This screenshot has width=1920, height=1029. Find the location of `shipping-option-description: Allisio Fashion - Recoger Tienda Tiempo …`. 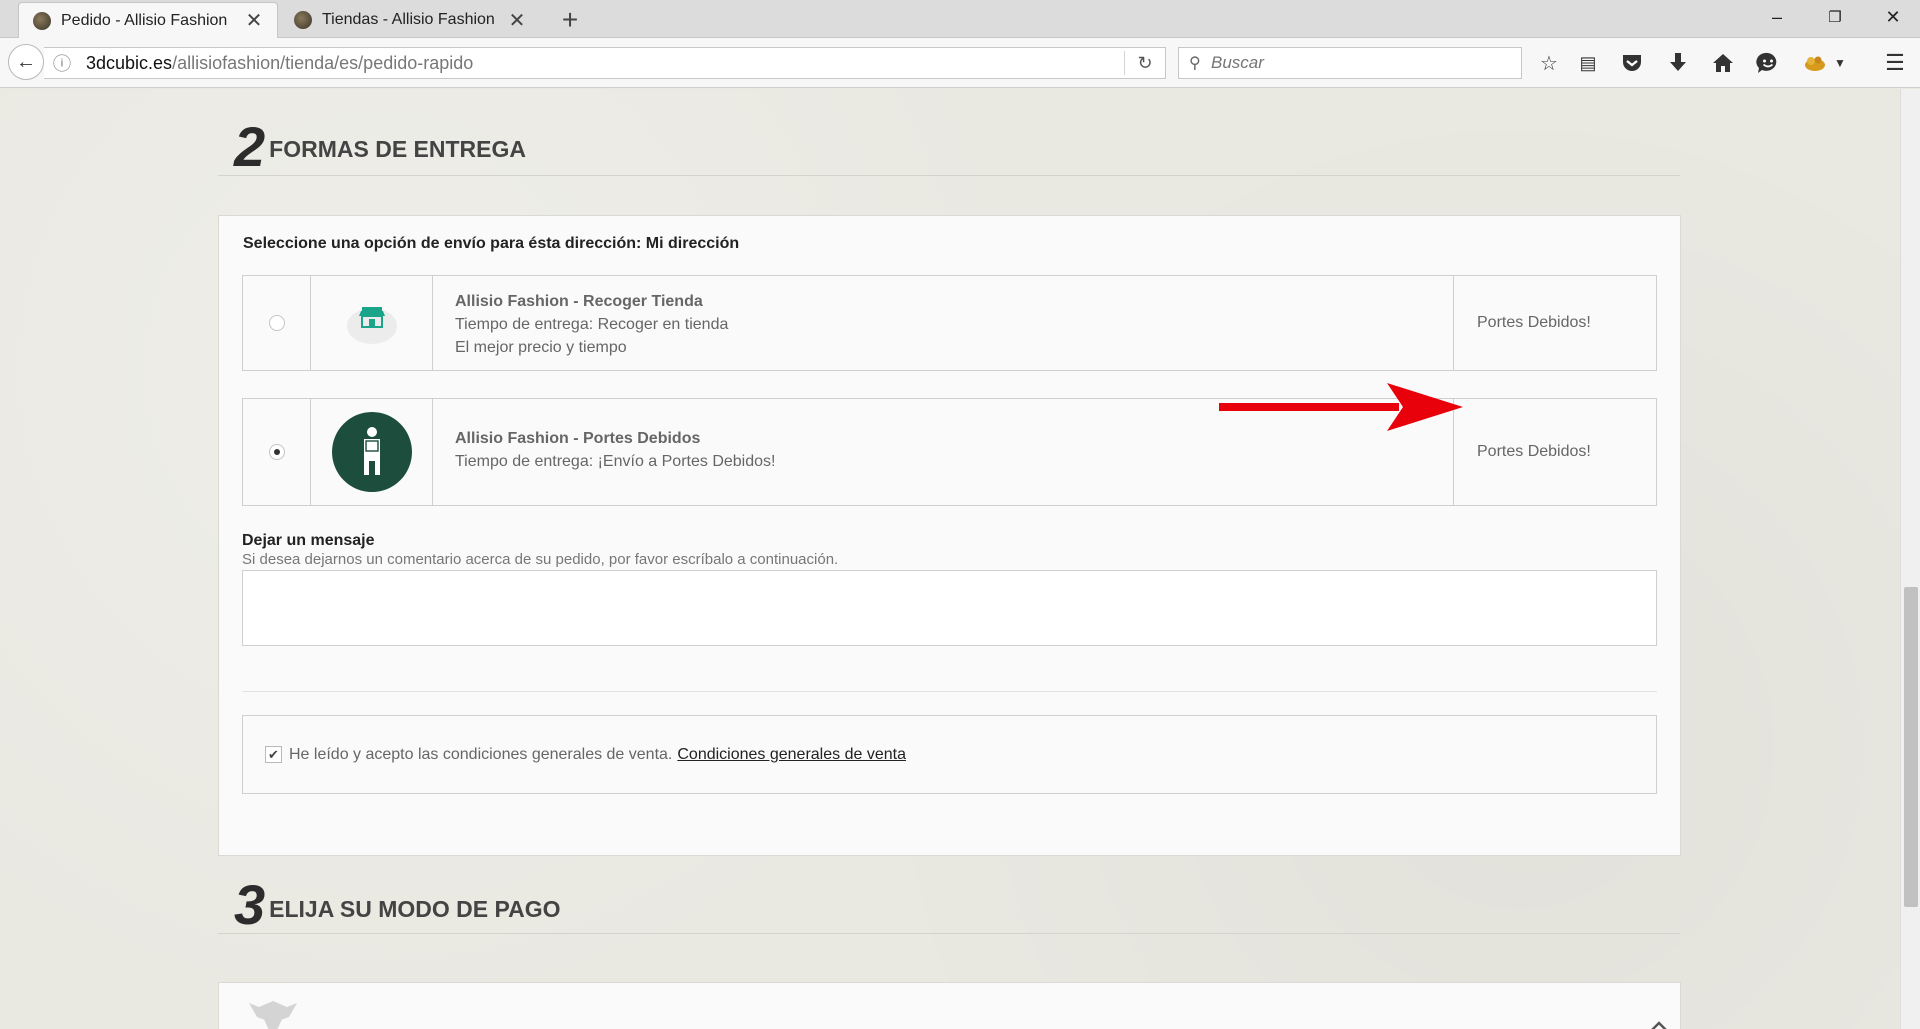

shipping-option-description: Allisio Fashion - Recoger Tienda Tiempo … is located at coordinates (943, 323).